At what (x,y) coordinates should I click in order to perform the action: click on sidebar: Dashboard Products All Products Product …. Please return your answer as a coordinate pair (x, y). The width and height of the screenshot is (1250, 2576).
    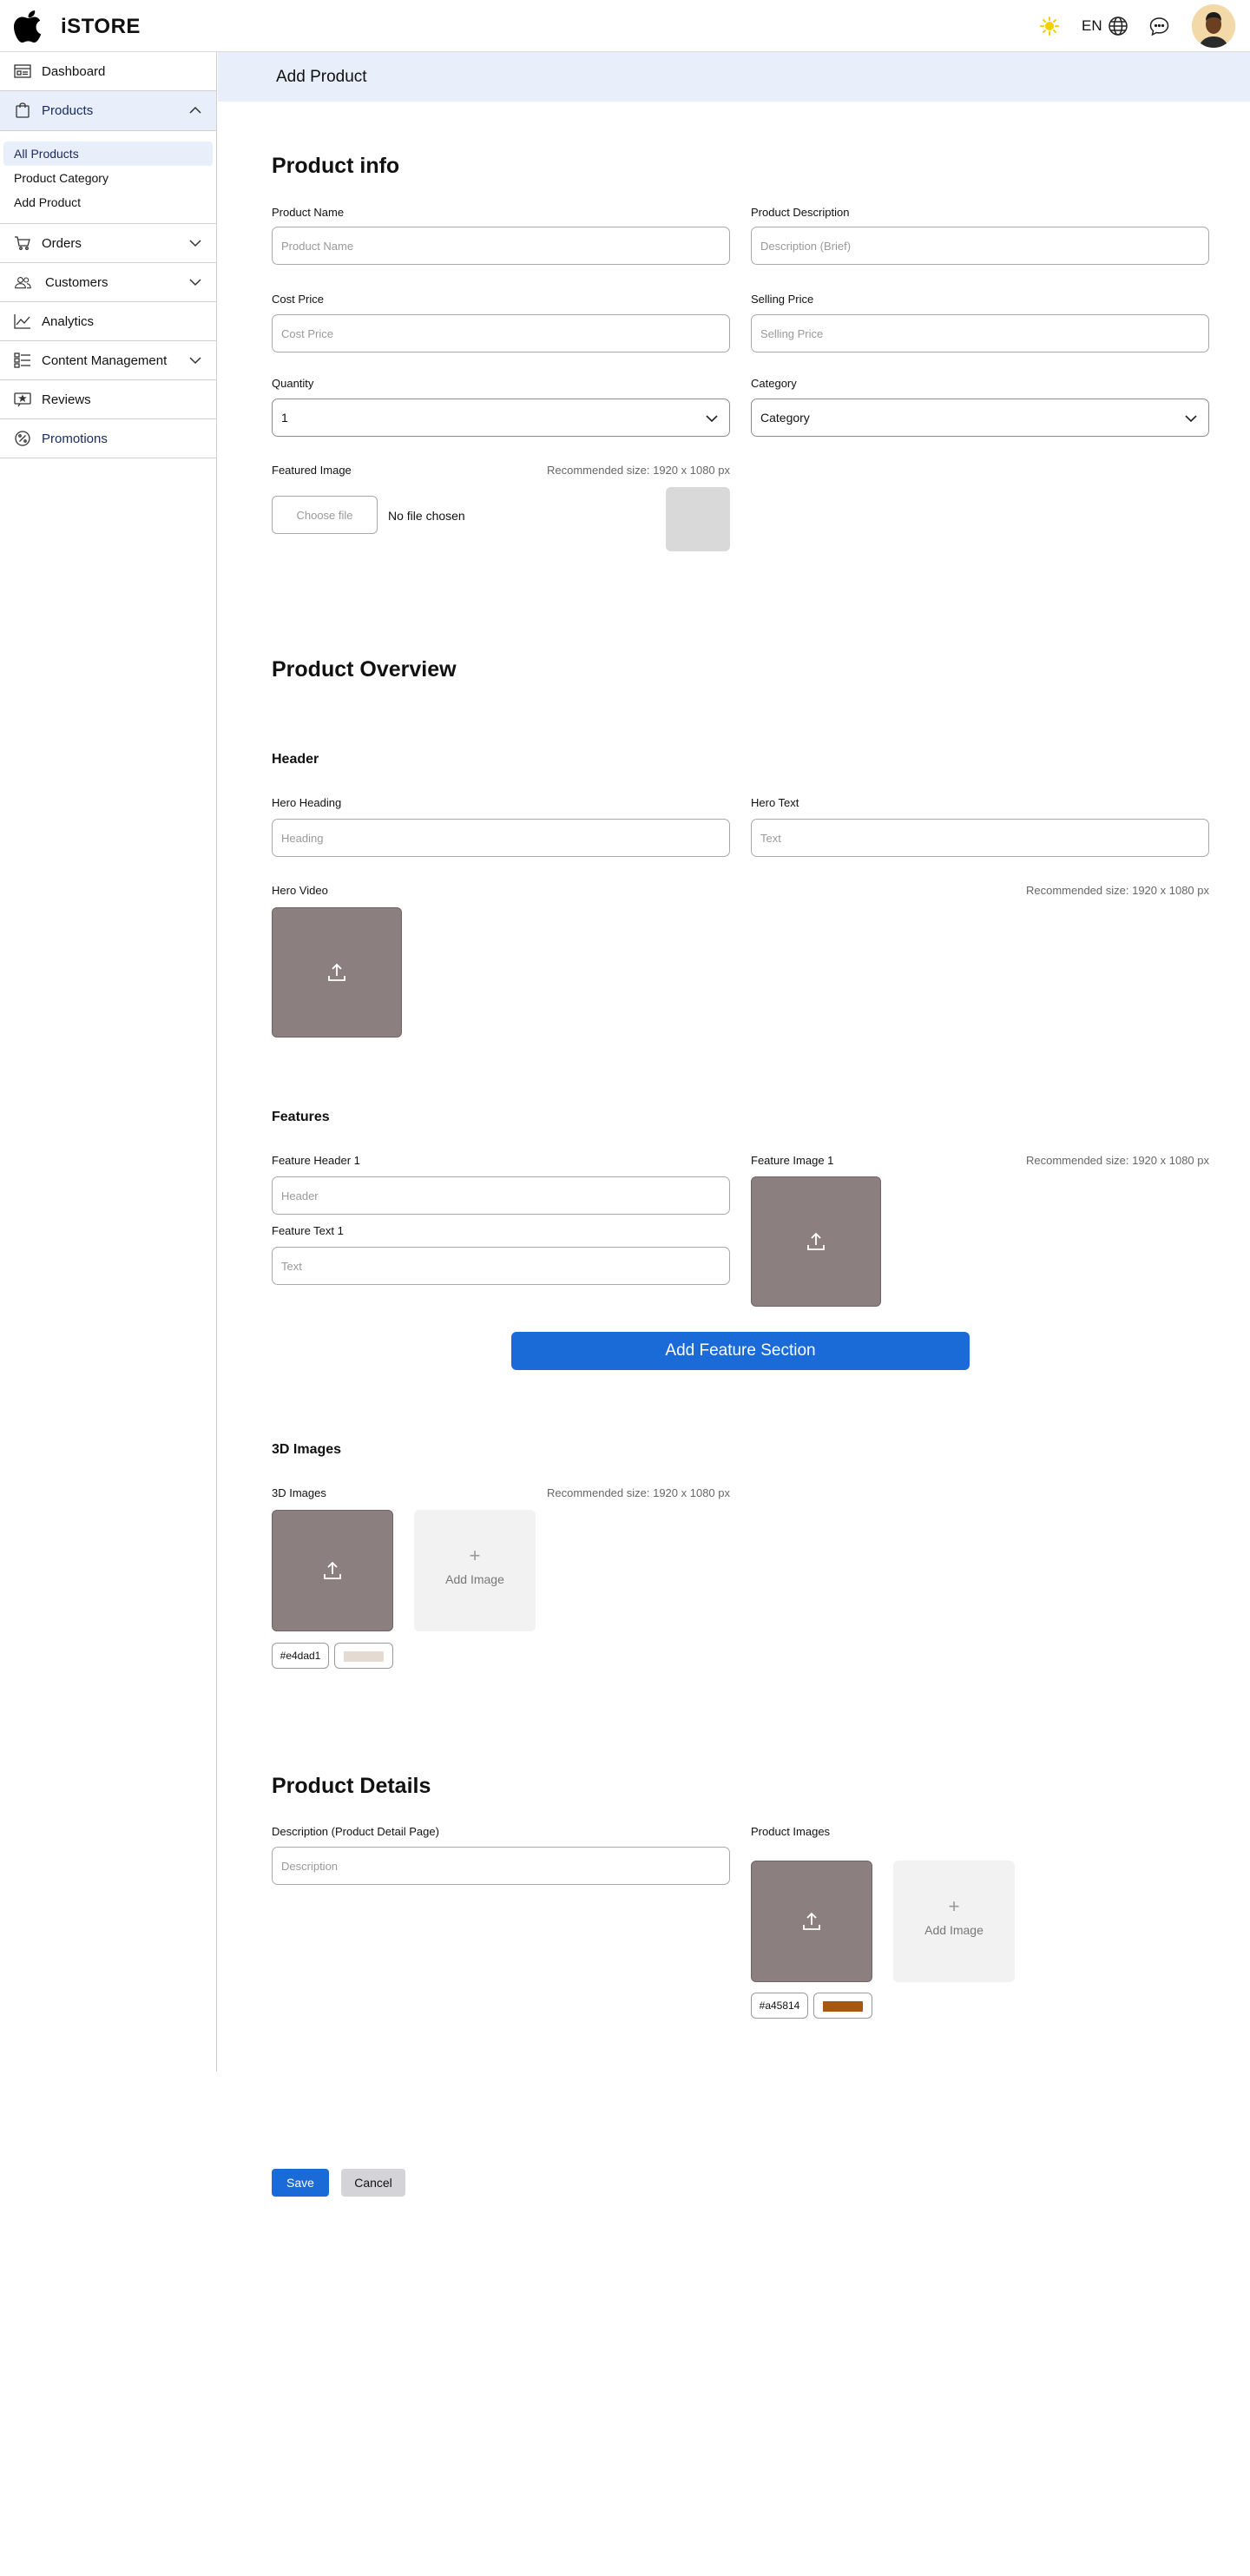
    Looking at the image, I should click on (108, 1062).